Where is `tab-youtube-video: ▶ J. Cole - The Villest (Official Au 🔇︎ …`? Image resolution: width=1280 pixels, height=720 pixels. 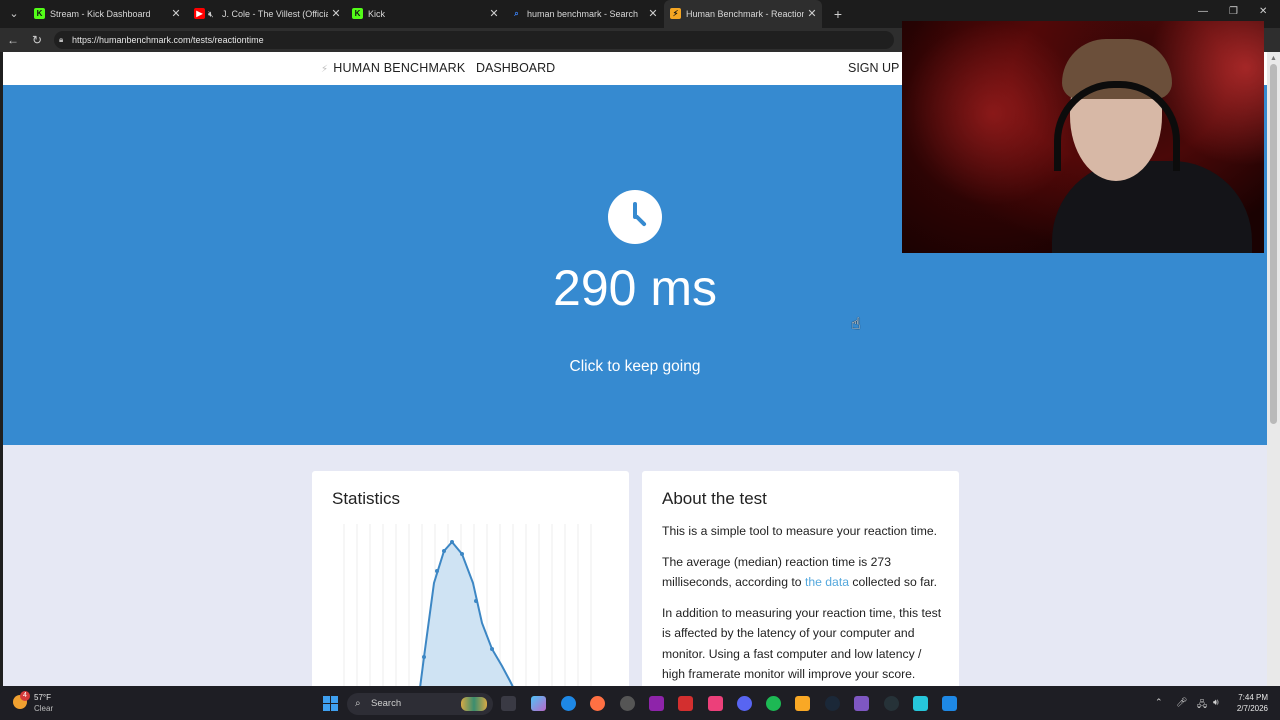 tab-youtube-video: ▶ J. Cole - The Villest (Official Au 🔇︎ … is located at coordinates (267, 14).